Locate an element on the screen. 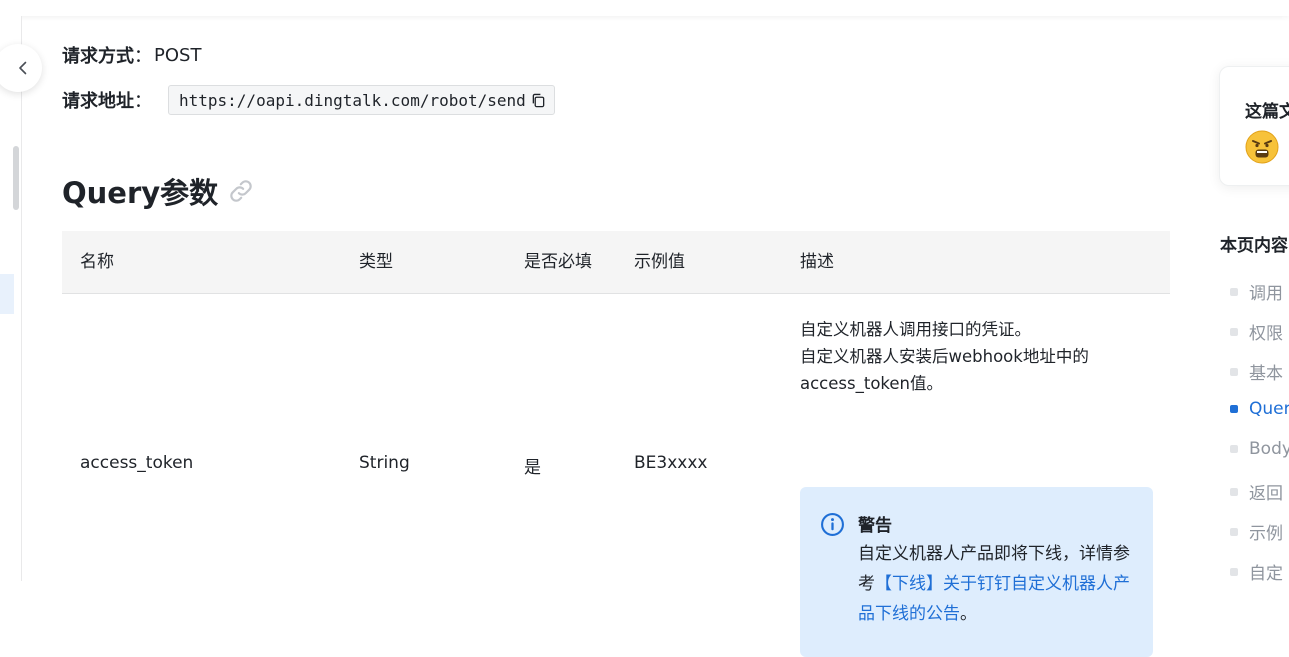 The height and width of the screenshot is (657, 1289). request-url-value: https://oapi.dingtalk.com/robot/send is located at coordinates (352, 100).